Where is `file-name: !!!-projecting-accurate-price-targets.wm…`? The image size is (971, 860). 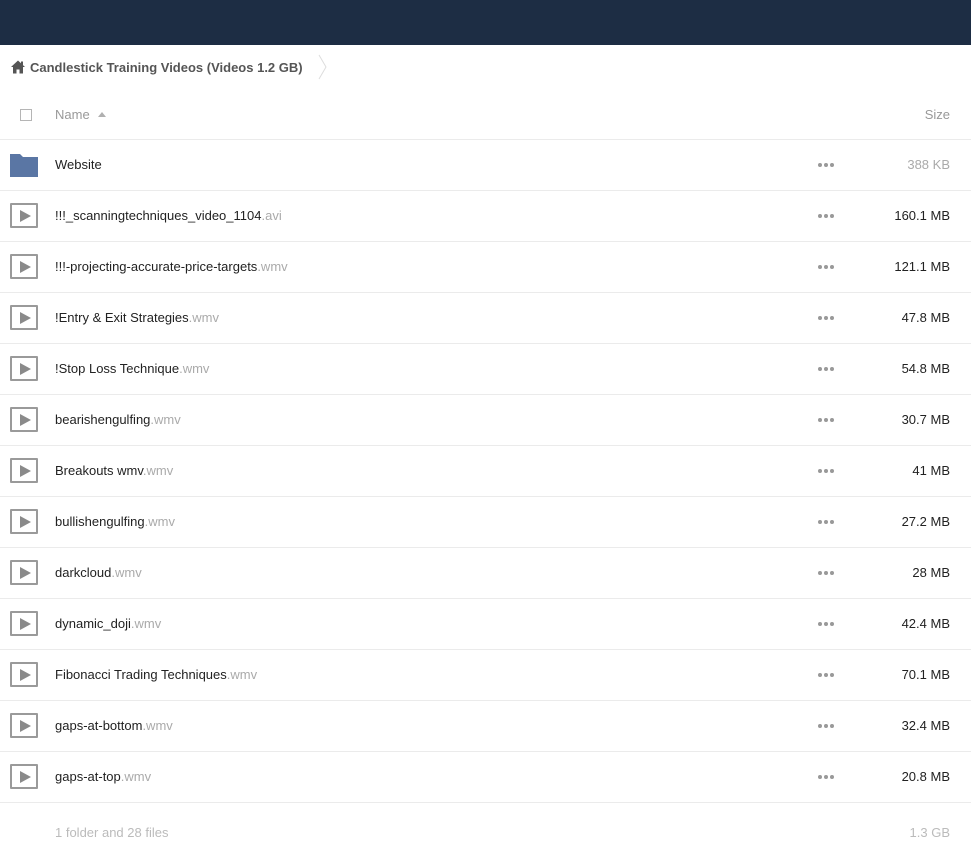 file-name: !!!-projecting-accurate-price-targets.wm… is located at coordinates (171, 266).